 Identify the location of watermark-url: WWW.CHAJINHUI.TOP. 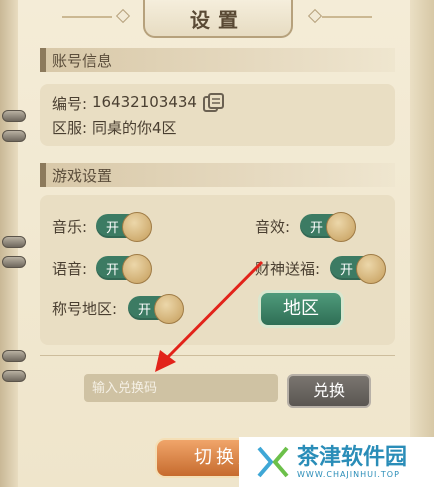
(348, 474).